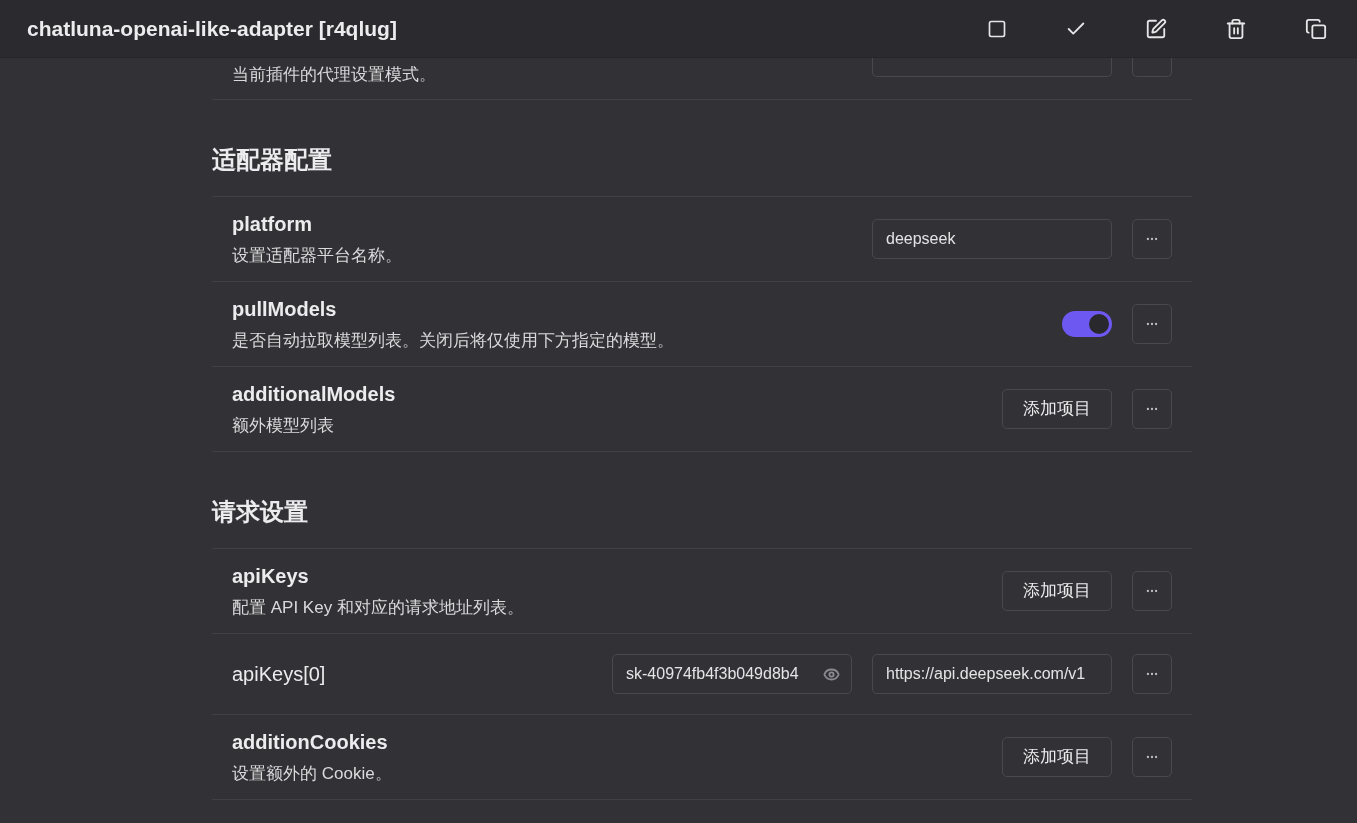 The height and width of the screenshot is (823, 1357). Describe the element at coordinates (1236, 28) in the screenshot. I see `trash-icon` at that location.